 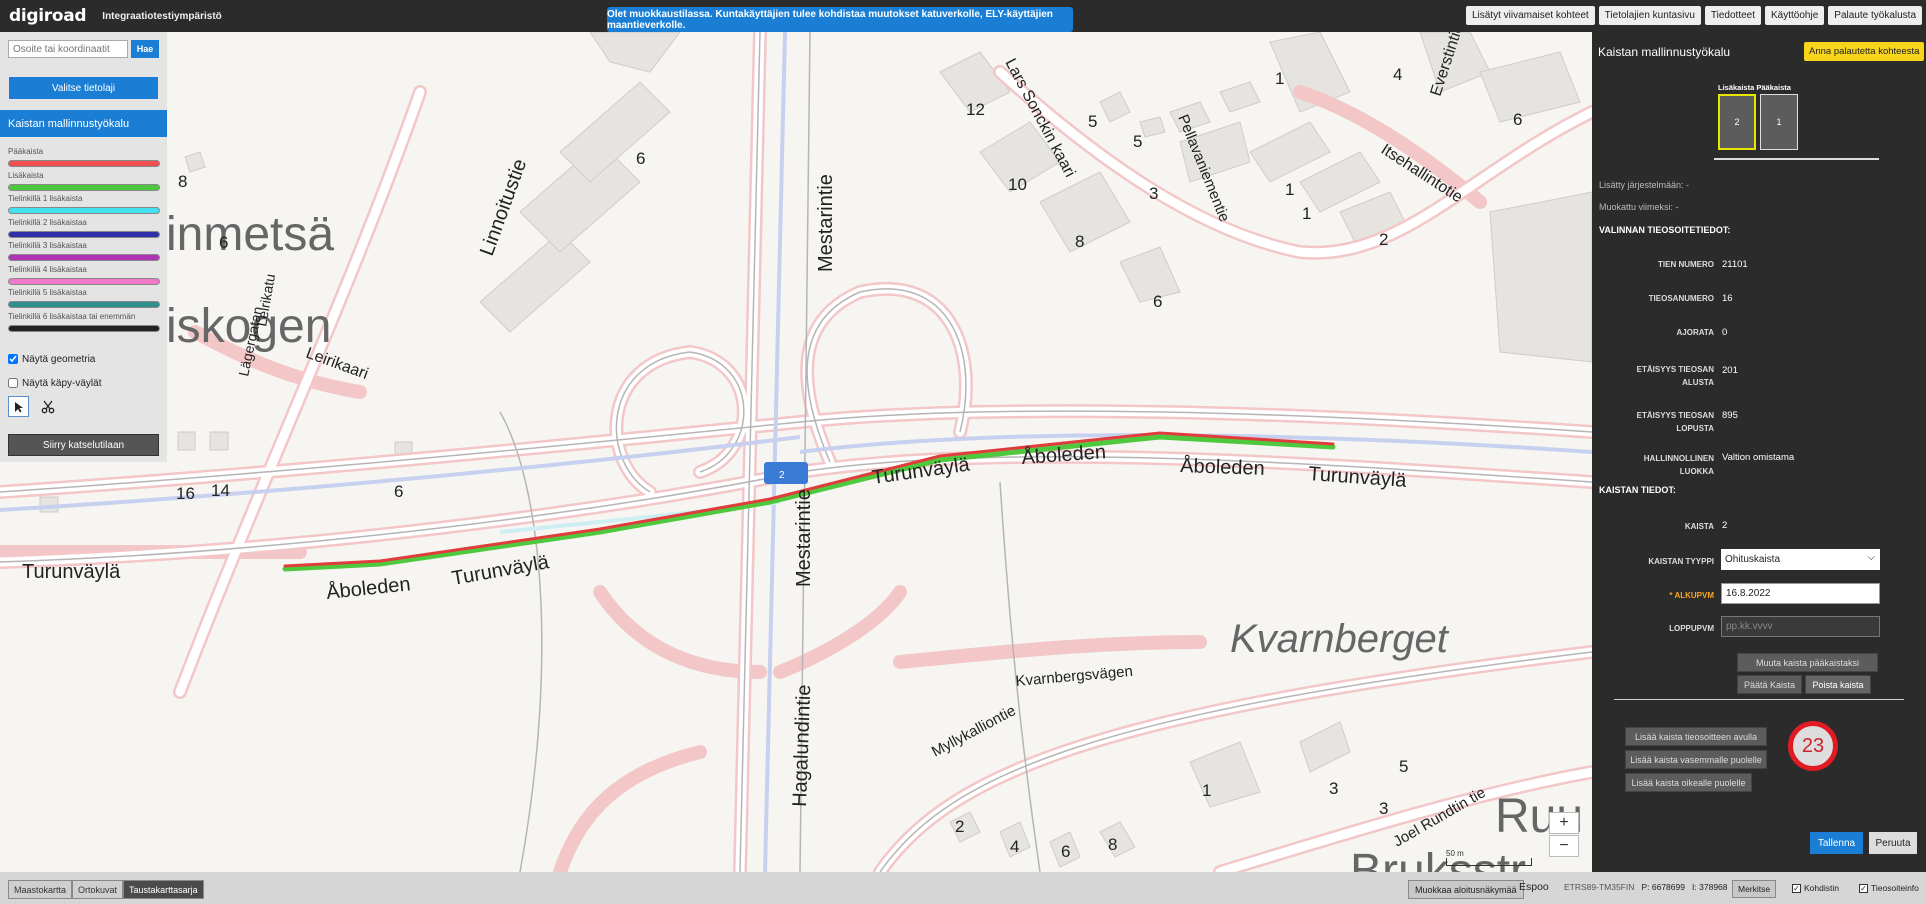 I want to click on tool-header: Kaistan mallinnustyökalu, so click(x=83, y=123).